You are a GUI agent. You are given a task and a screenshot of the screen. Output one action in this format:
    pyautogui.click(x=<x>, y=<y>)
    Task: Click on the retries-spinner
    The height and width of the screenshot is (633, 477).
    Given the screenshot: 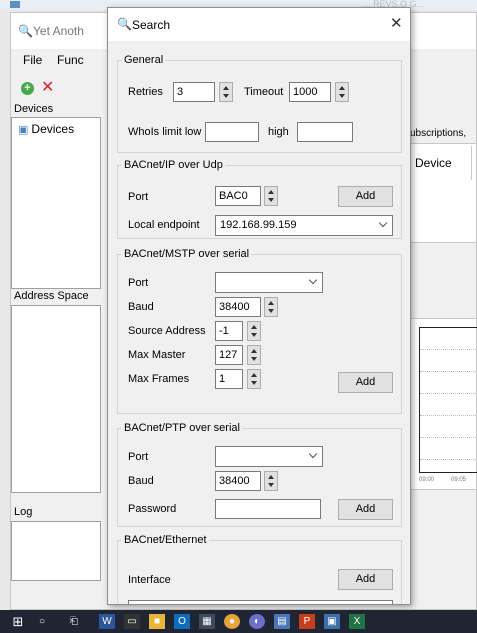 What is the action you would take?
    pyautogui.click(x=226, y=92)
    